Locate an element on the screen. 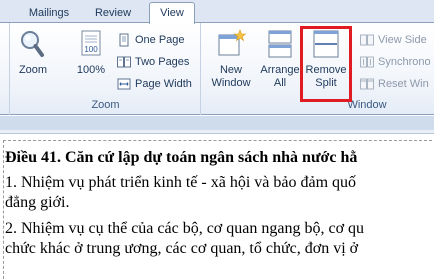 The width and height of the screenshot is (434, 279). tab-view: View is located at coordinates (172, 13).